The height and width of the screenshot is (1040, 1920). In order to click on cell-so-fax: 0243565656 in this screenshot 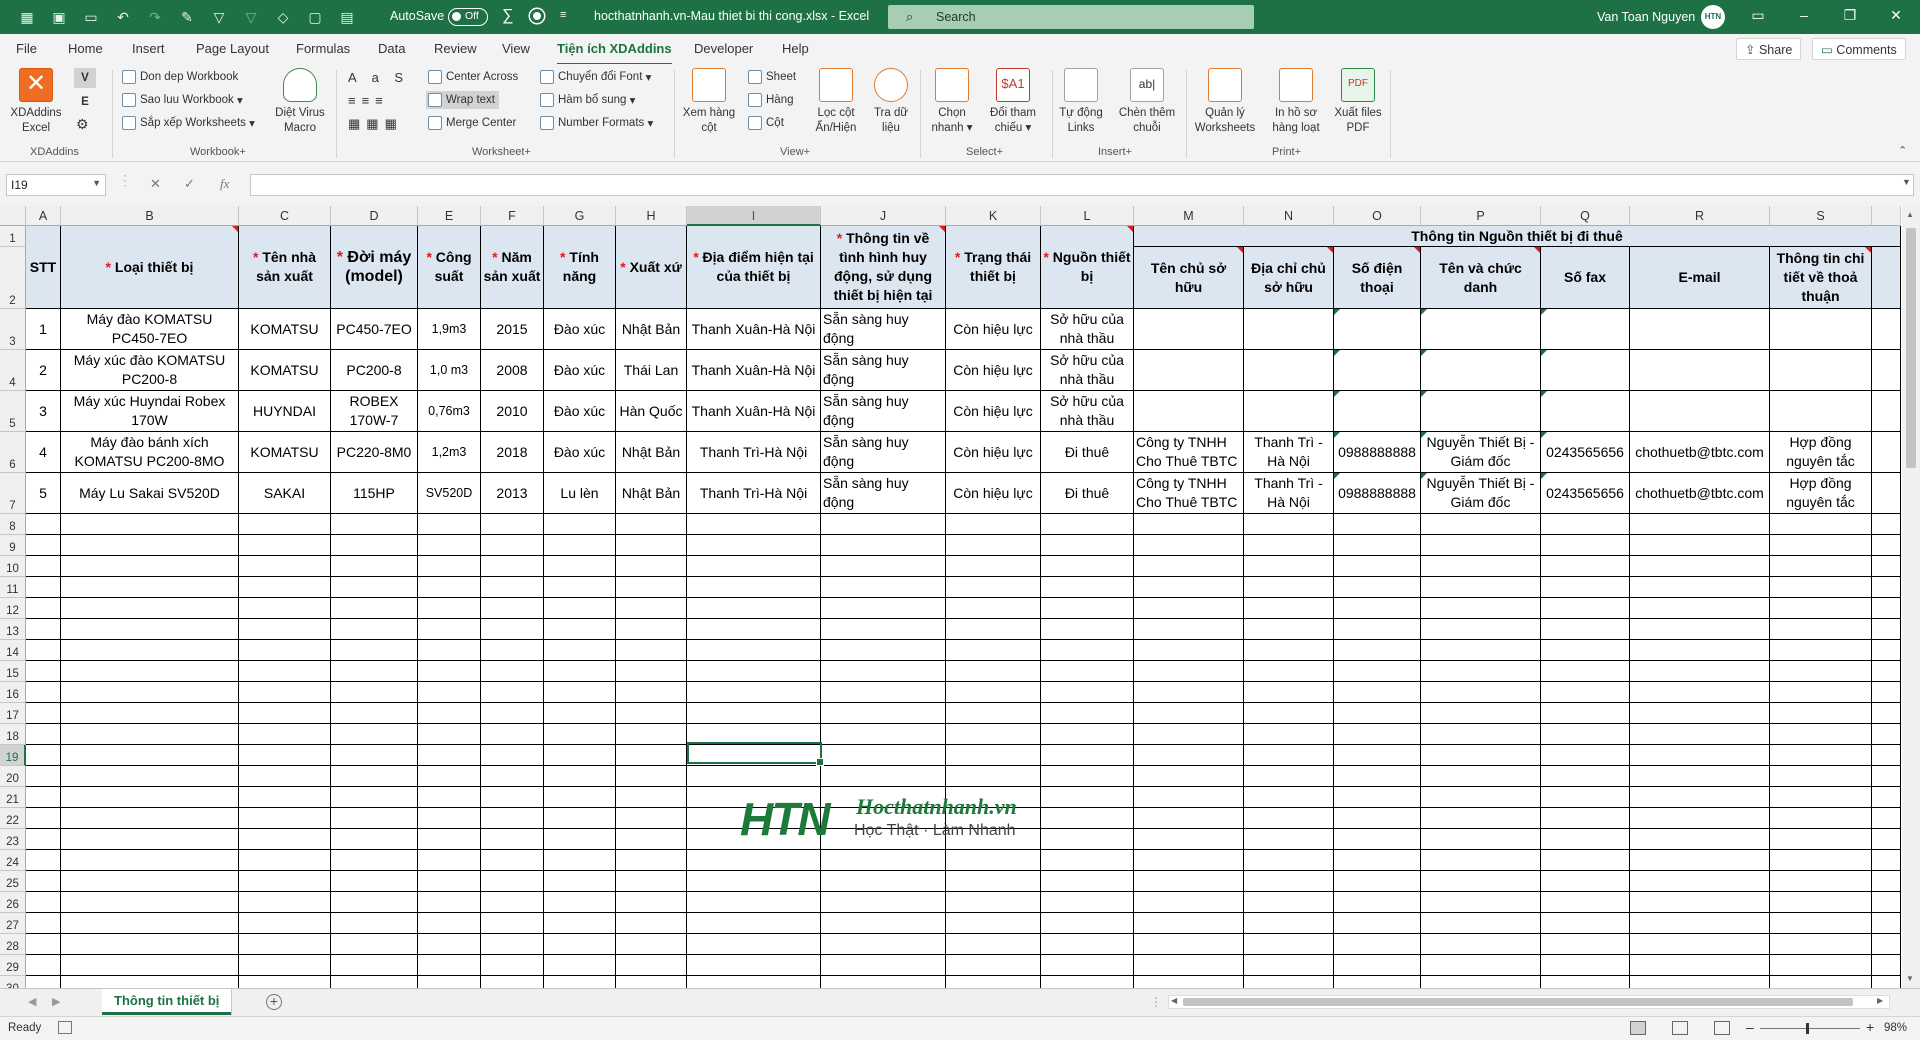, I will do `click(1585, 493)`.